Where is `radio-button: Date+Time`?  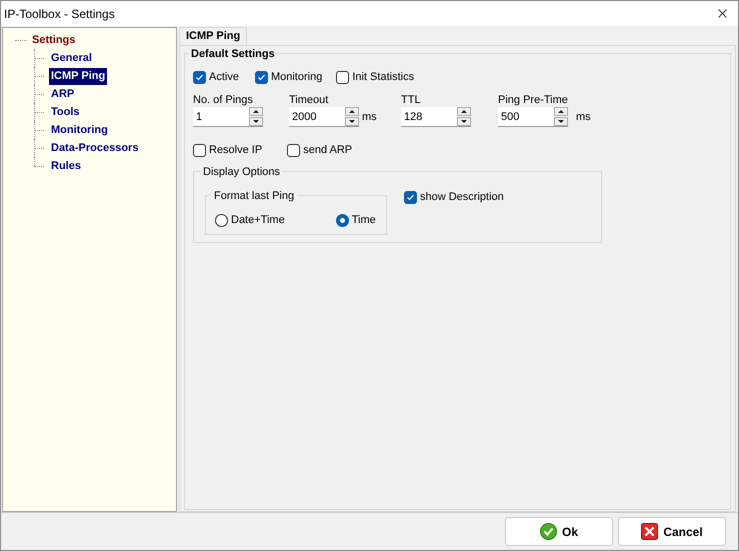 radio-button: Date+Time is located at coordinates (250, 220).